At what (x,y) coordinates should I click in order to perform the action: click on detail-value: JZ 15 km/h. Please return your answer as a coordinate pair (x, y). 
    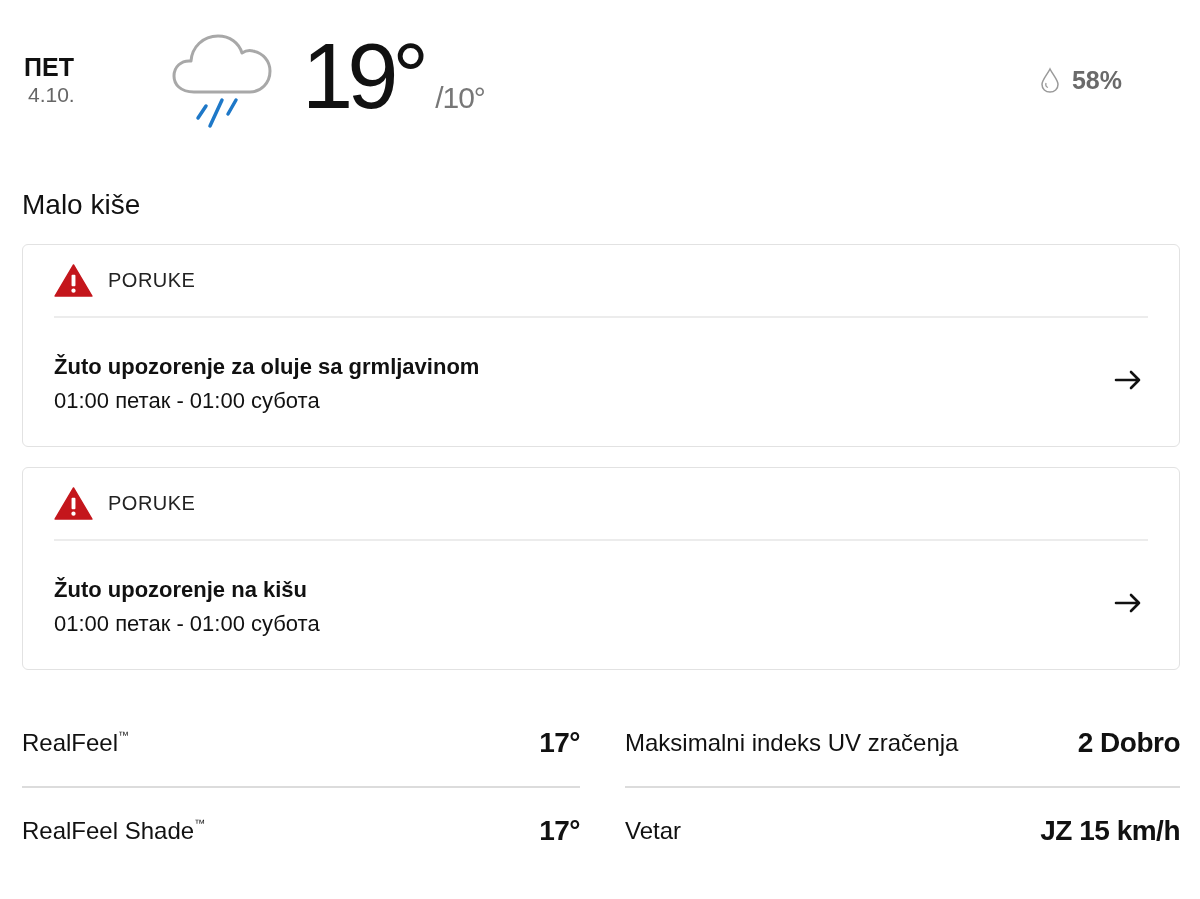
    Looking at the image, I should click on (1110, 831).